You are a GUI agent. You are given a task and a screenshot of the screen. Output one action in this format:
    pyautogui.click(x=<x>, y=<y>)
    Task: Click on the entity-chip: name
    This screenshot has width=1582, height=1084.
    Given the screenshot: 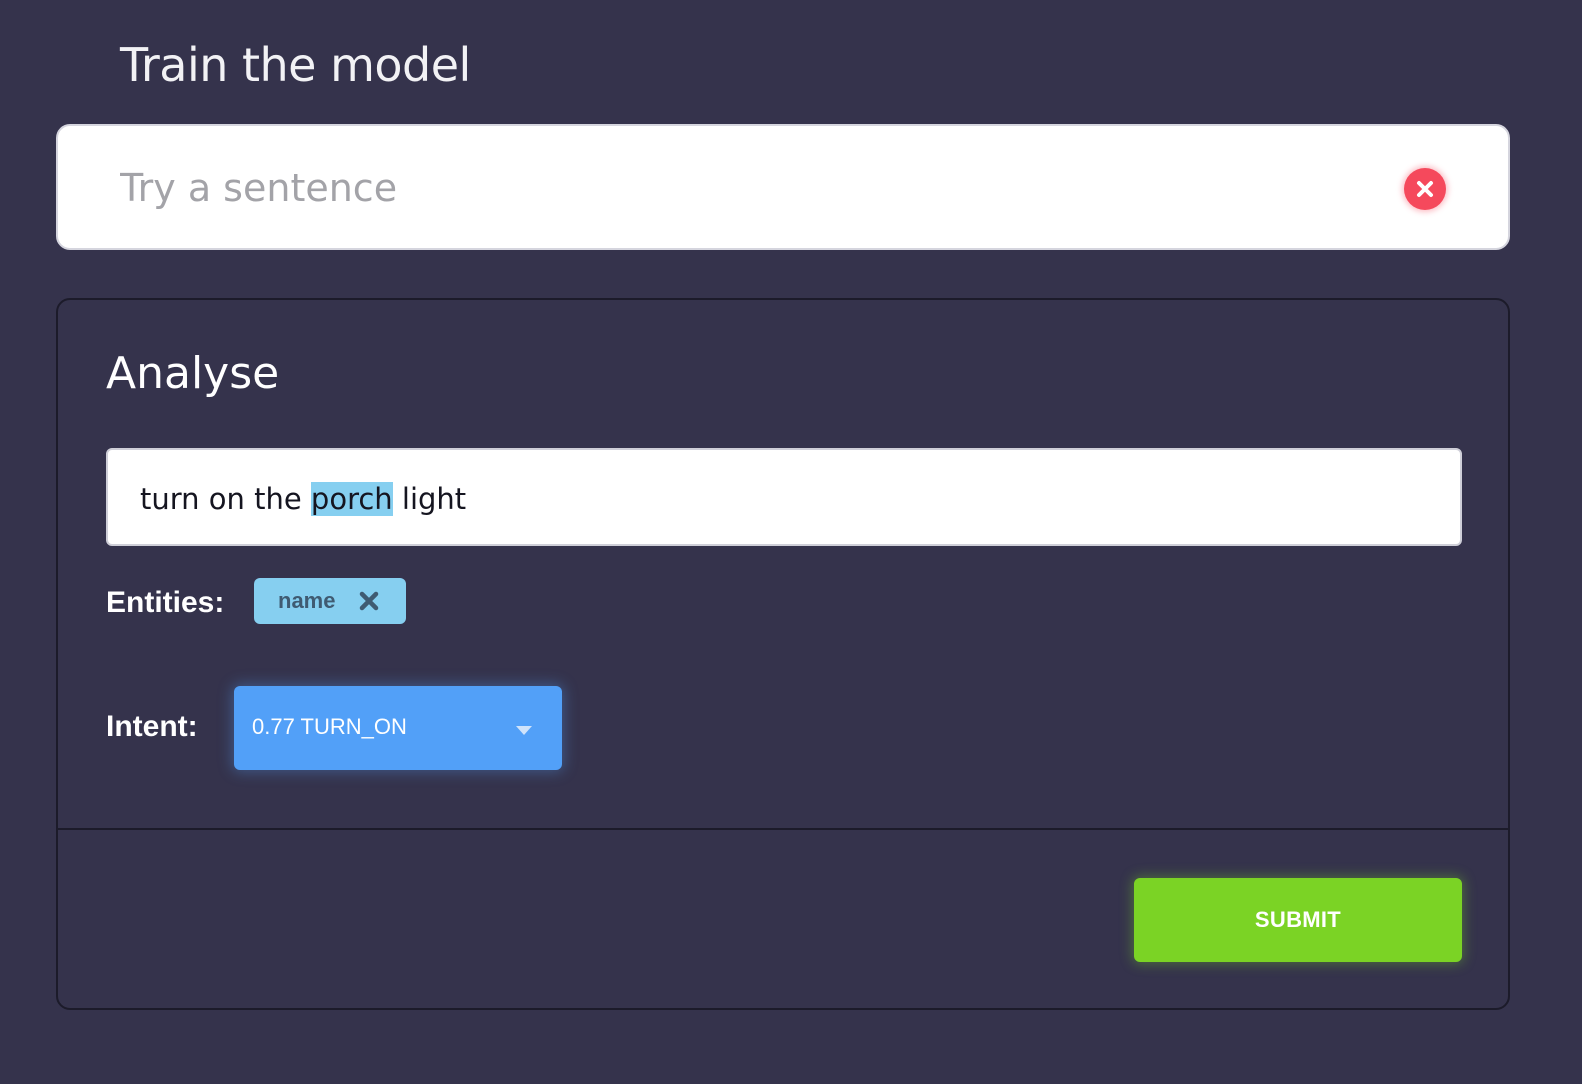 What is the action you would take?
    pyautogui.click(x=330, y=601)
    